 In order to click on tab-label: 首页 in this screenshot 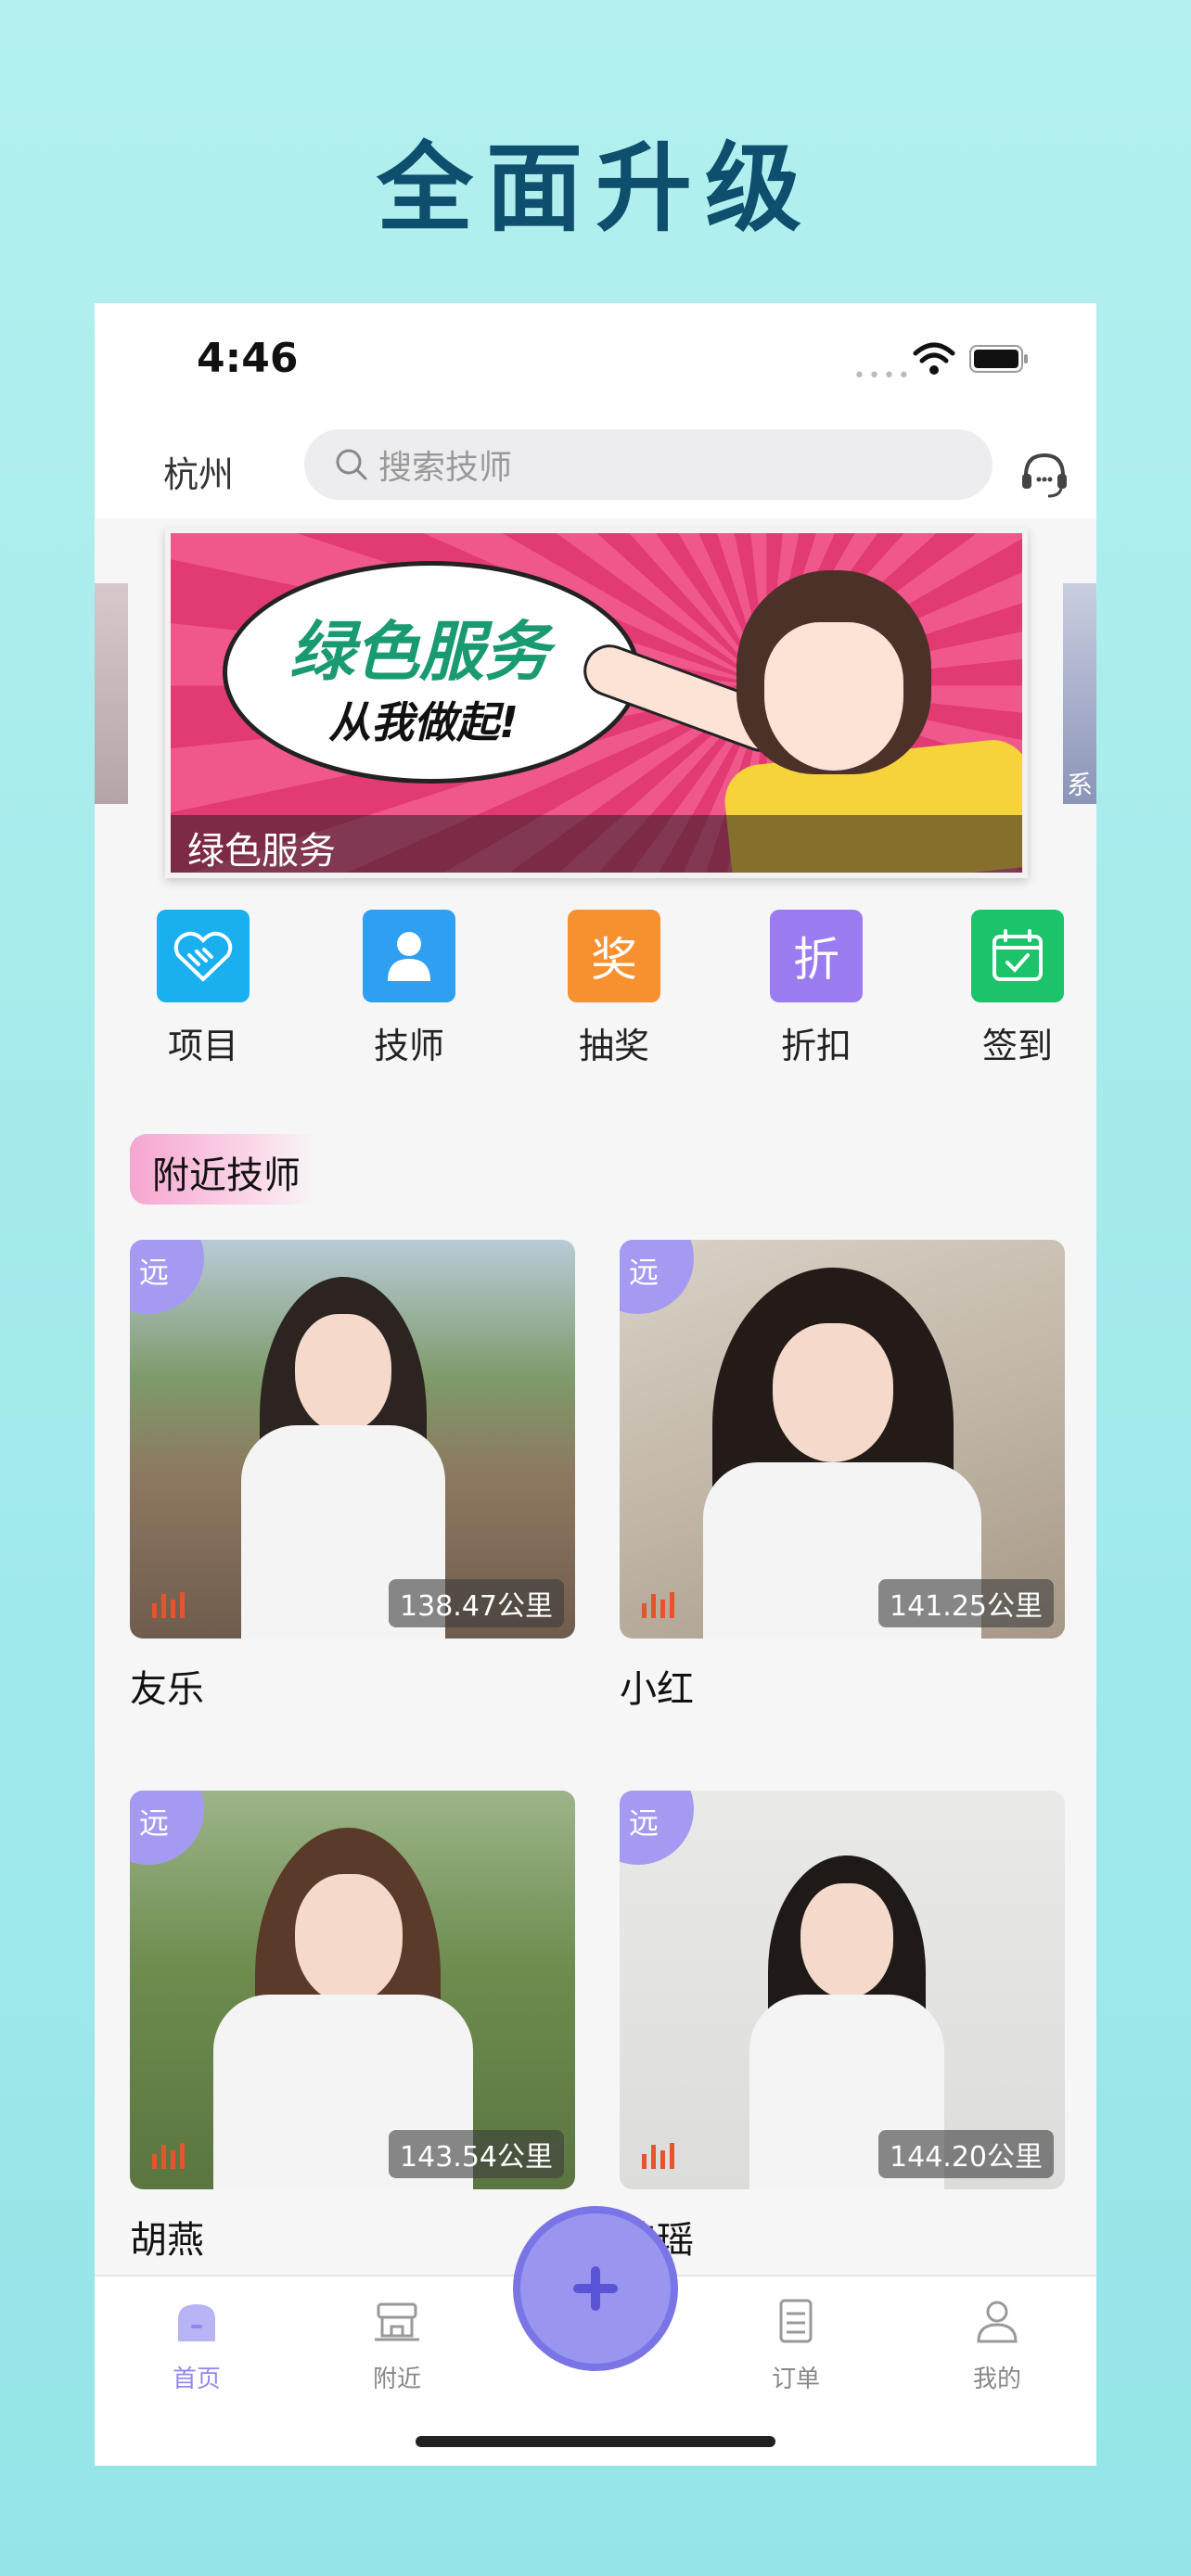, I will do `click(196, 2379)`.